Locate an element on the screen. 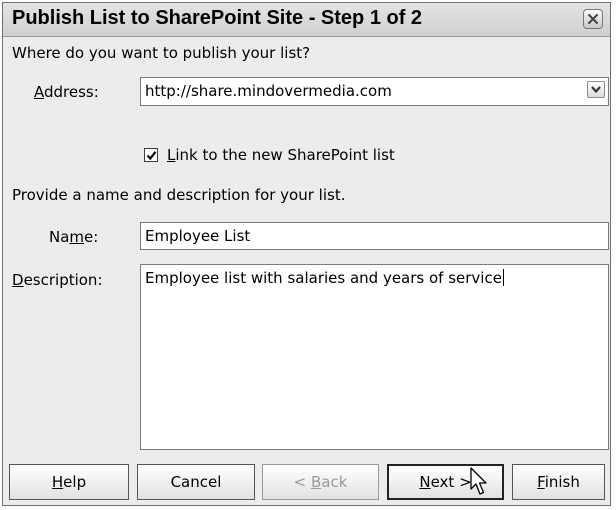  close-button is located at coordinates (593, 19).